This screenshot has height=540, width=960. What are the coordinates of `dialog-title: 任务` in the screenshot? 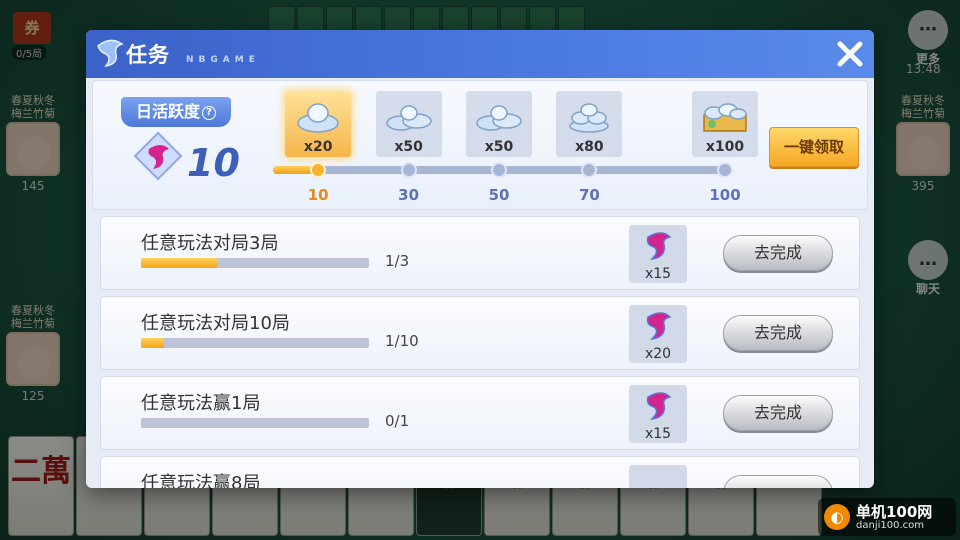 It's located at (148, 55).